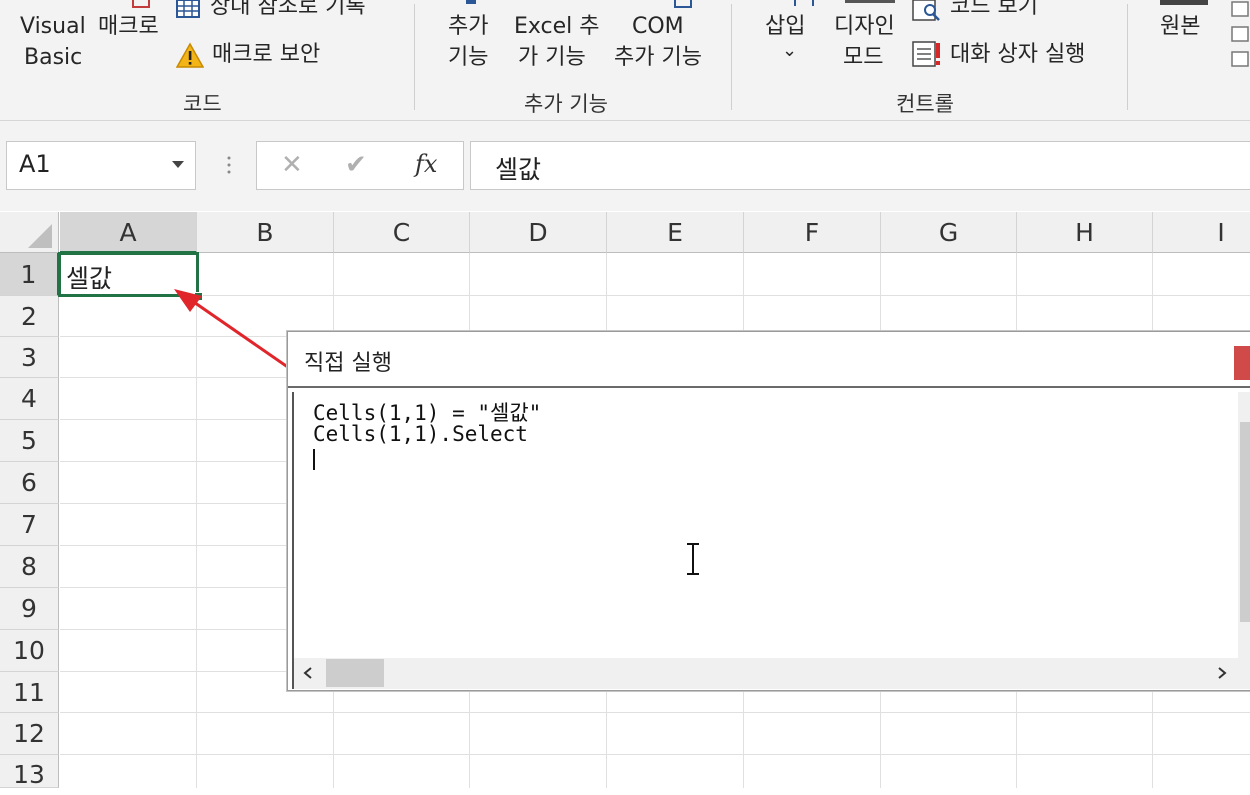  What do you see at coordinates (89, 278) in the screenshot?
I see `cell-a1-value: 셀값` at bounding box center [89, 278].